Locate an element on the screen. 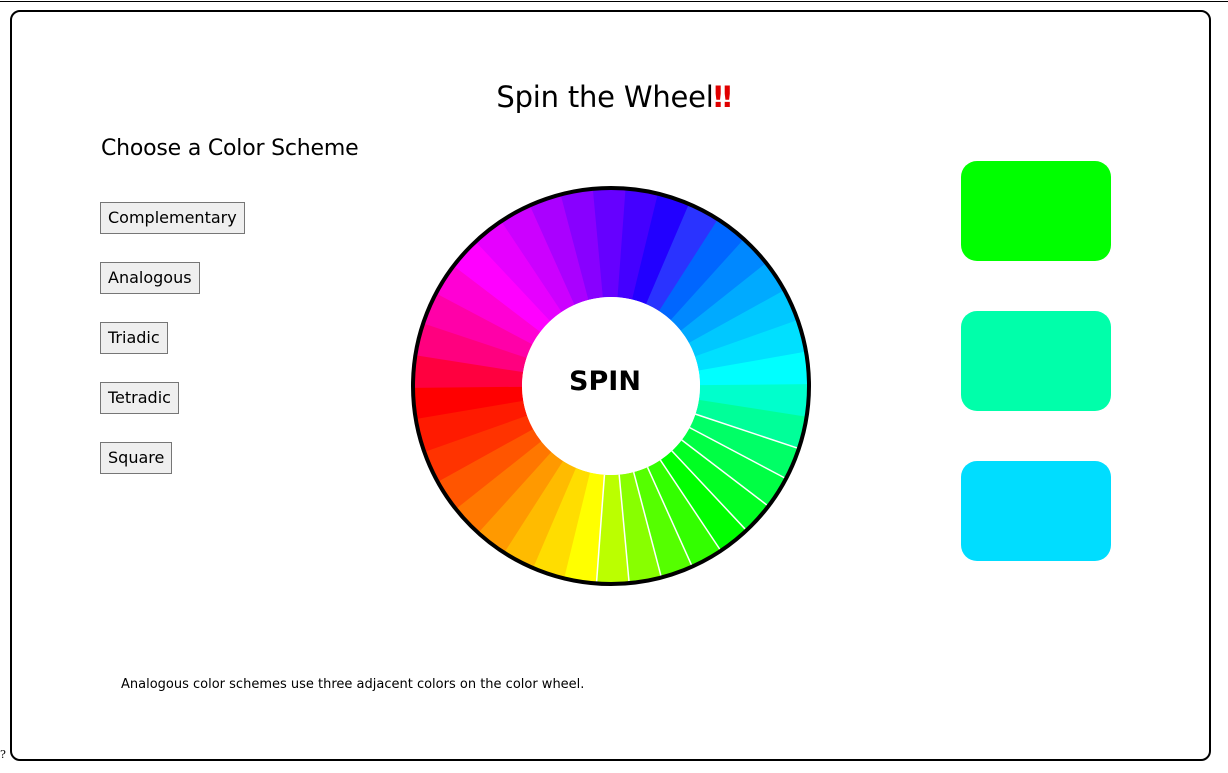 This screenshot has width=1228, height=773. double-exclamation-icon: ‼ is located at coordinates (722, 97).